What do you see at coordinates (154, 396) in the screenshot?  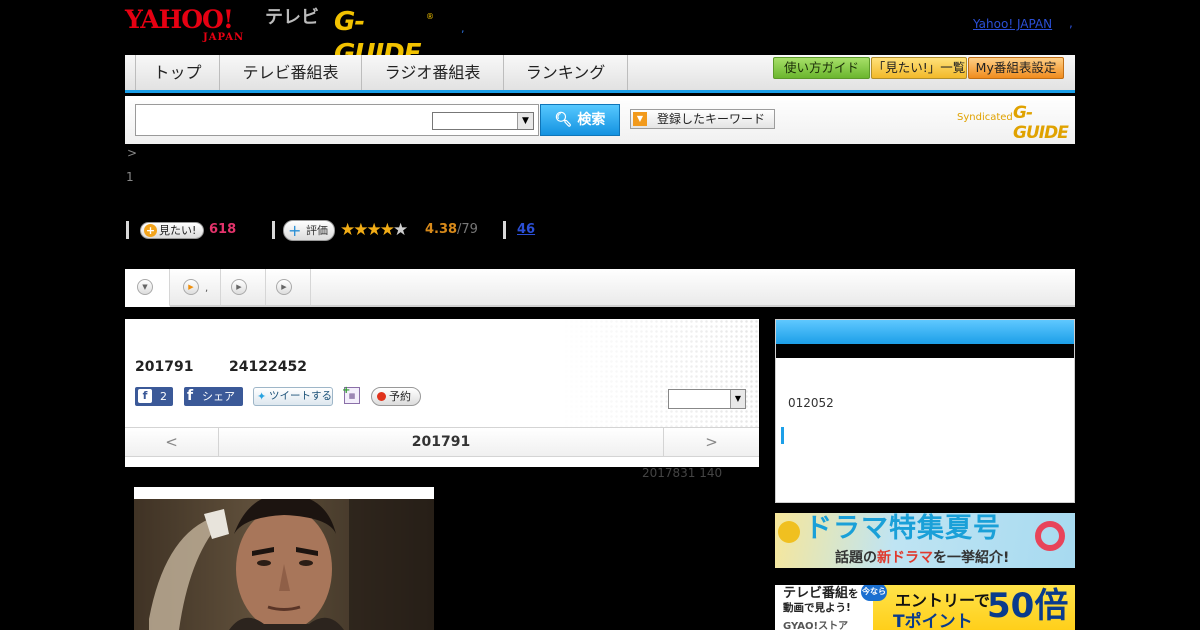 I see `facebook-like-button: f 2` at bounding box center [154, 396].